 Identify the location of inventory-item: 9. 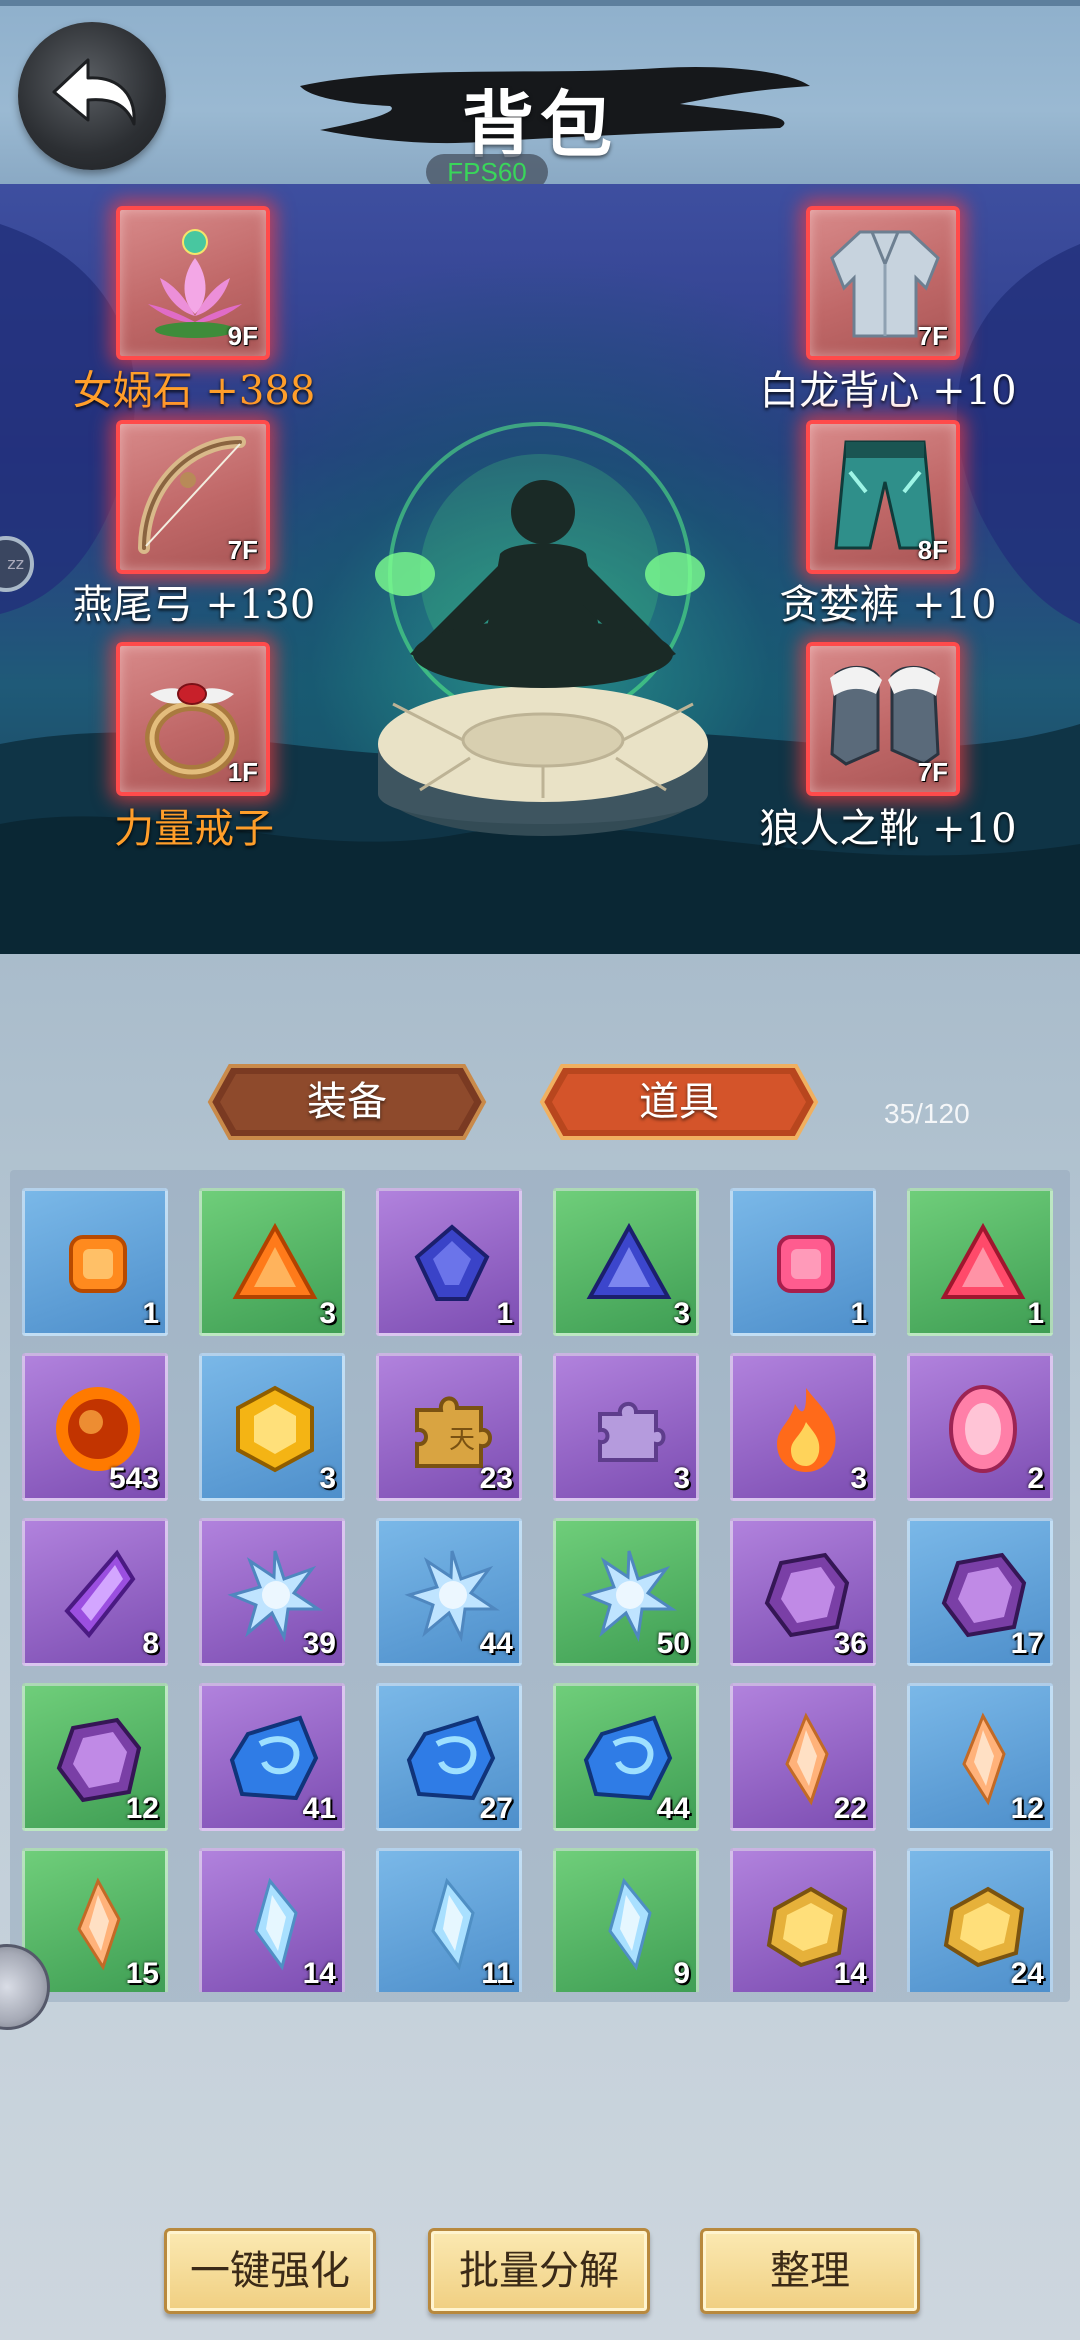
(626, 1920).